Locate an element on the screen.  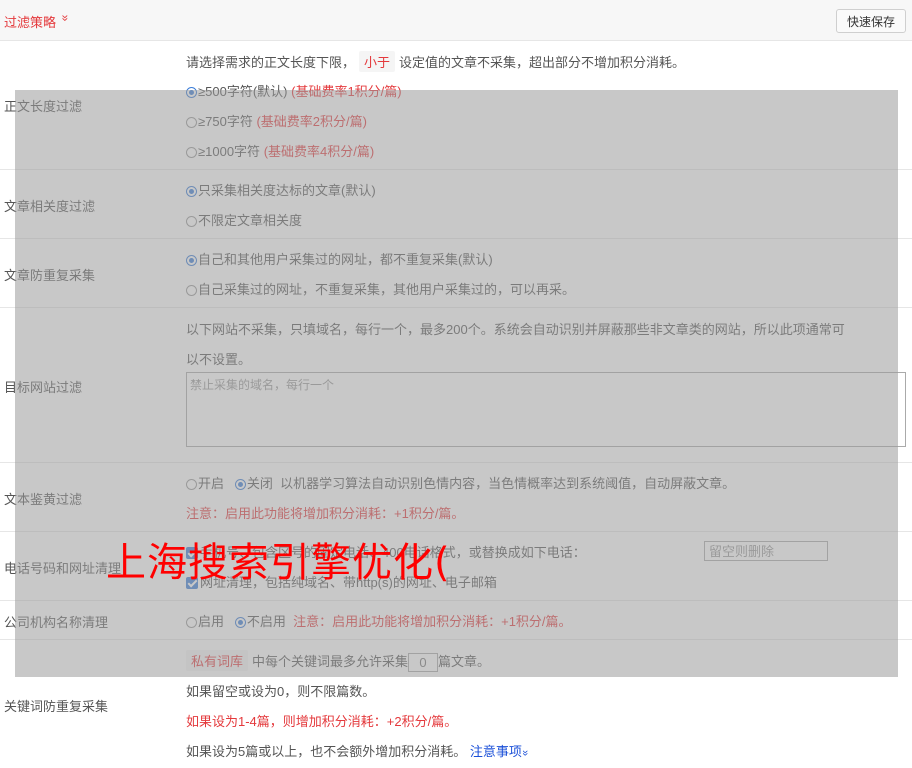
keyword-filter-line1: 私有词库 中每个关键词最多允许采集 0 篇文章。 is located at coordinates (336, 661).